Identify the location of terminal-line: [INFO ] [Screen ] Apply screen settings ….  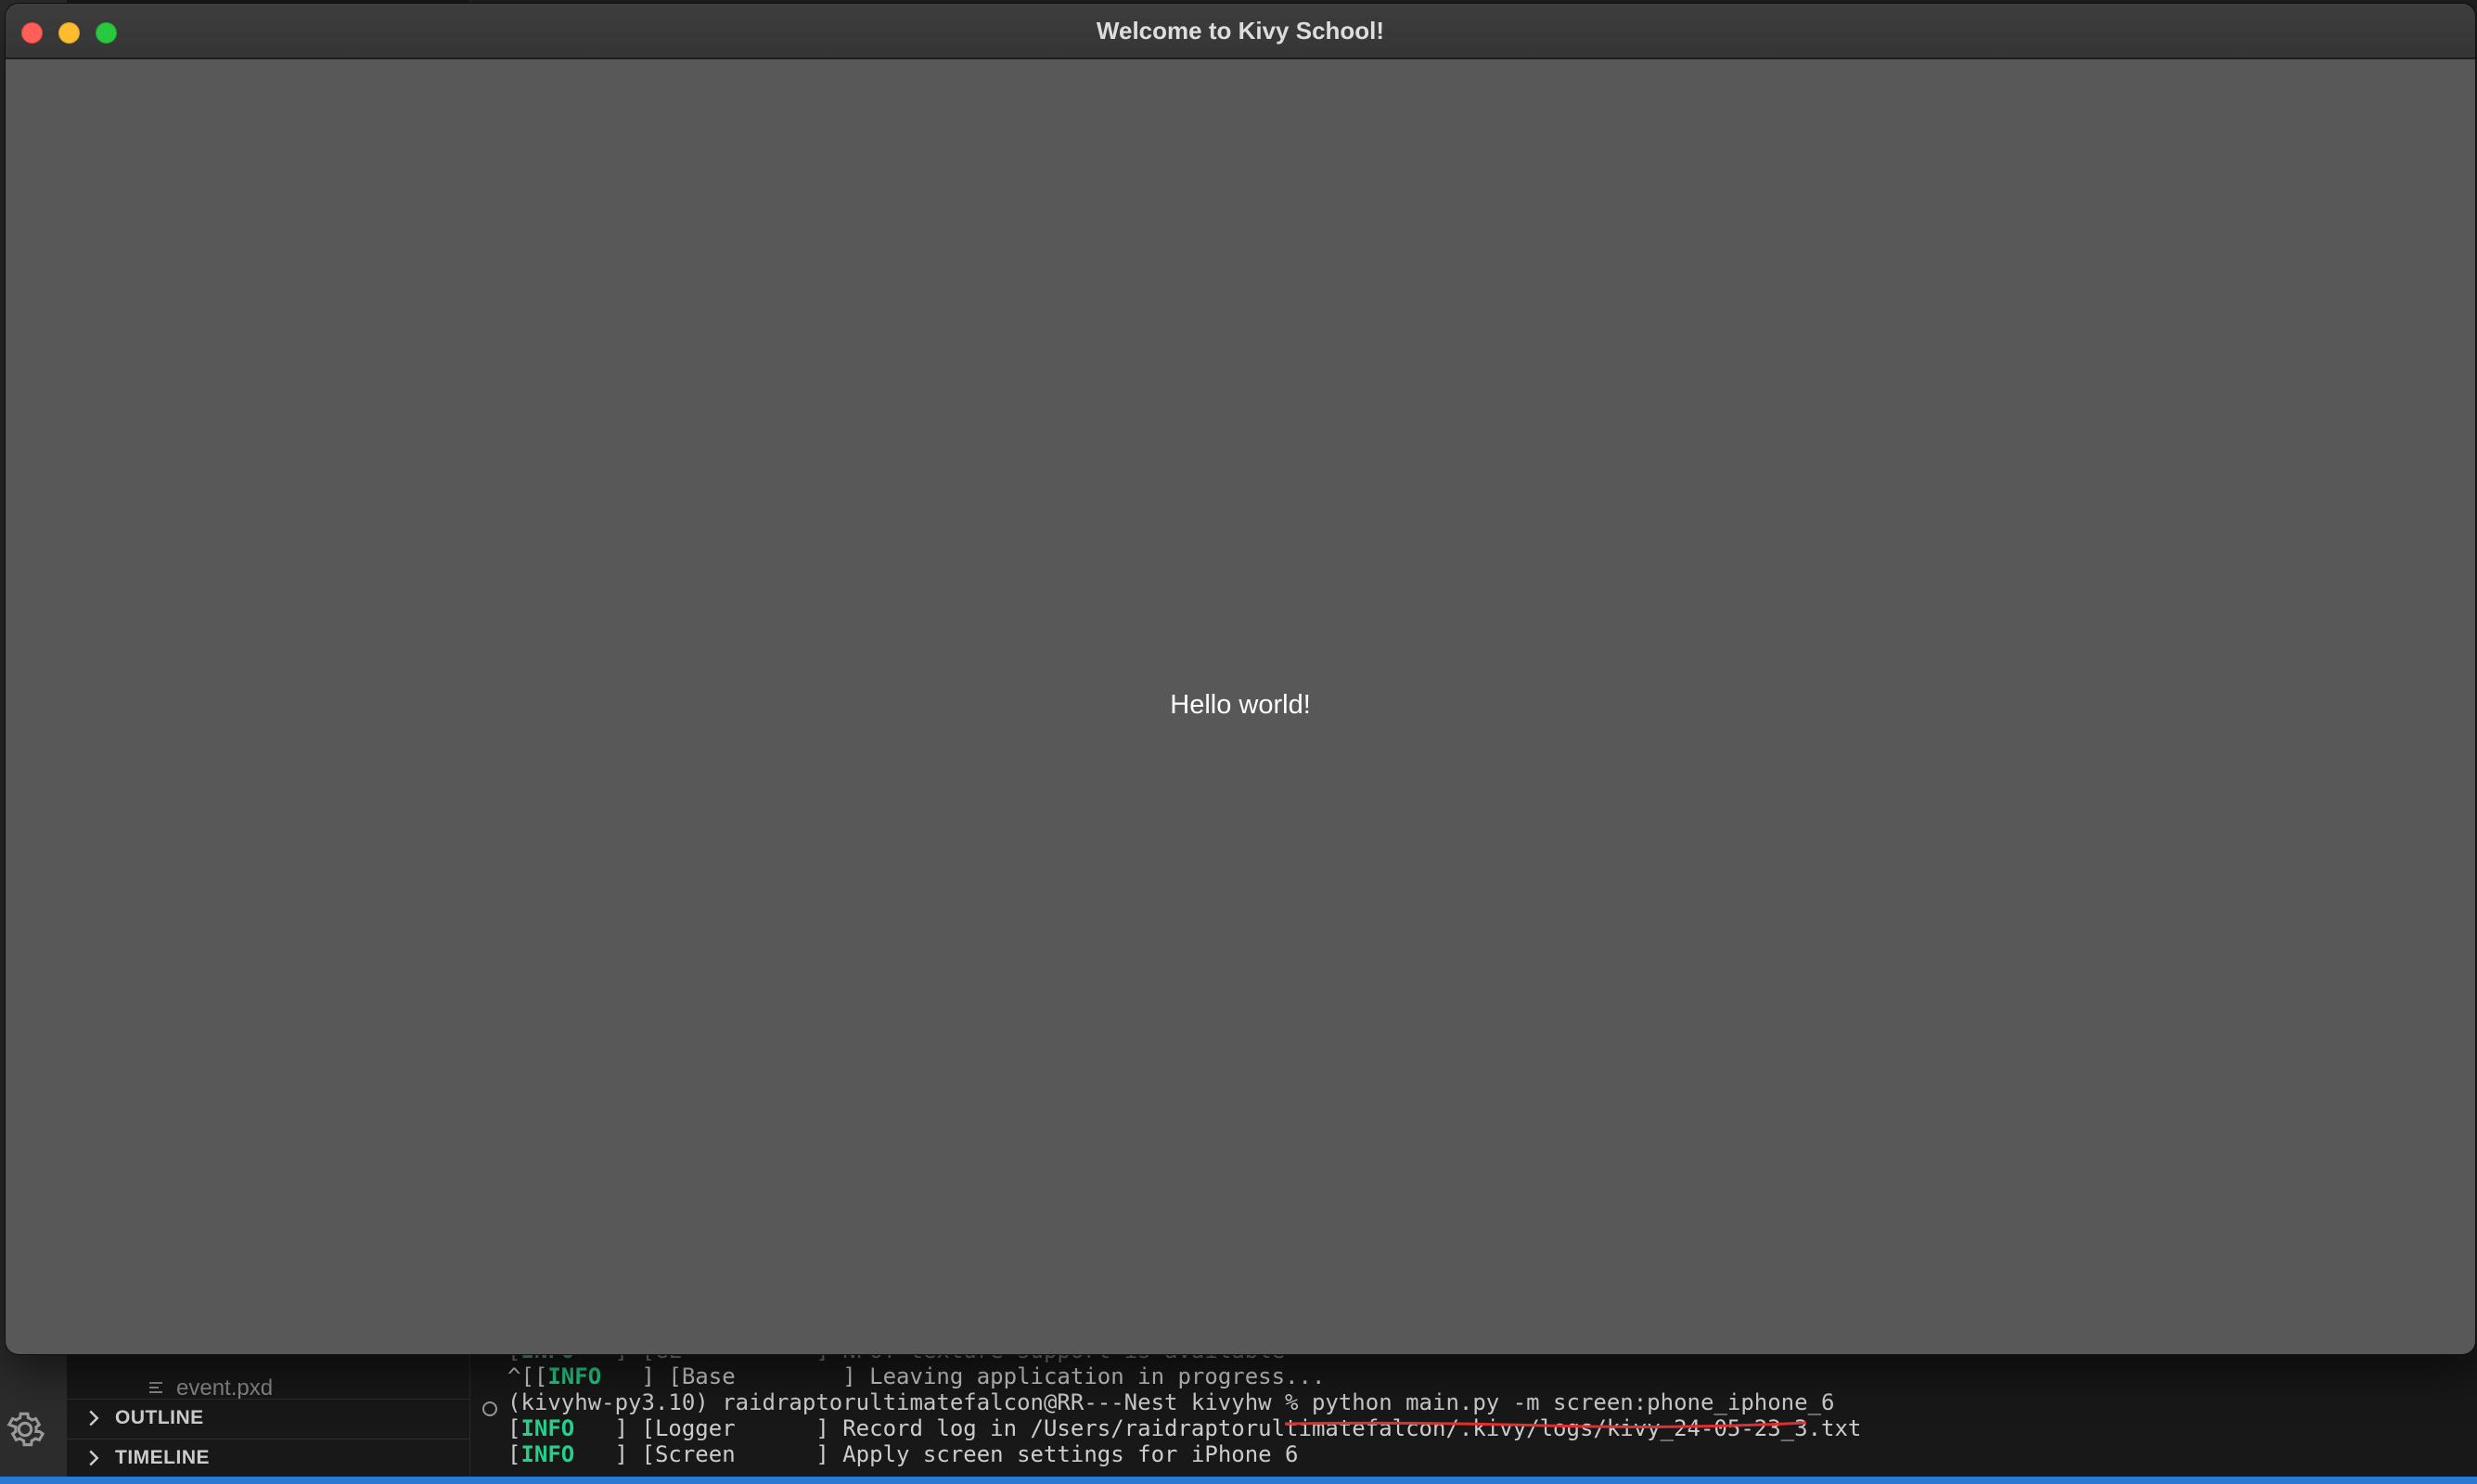
(903, 1454).